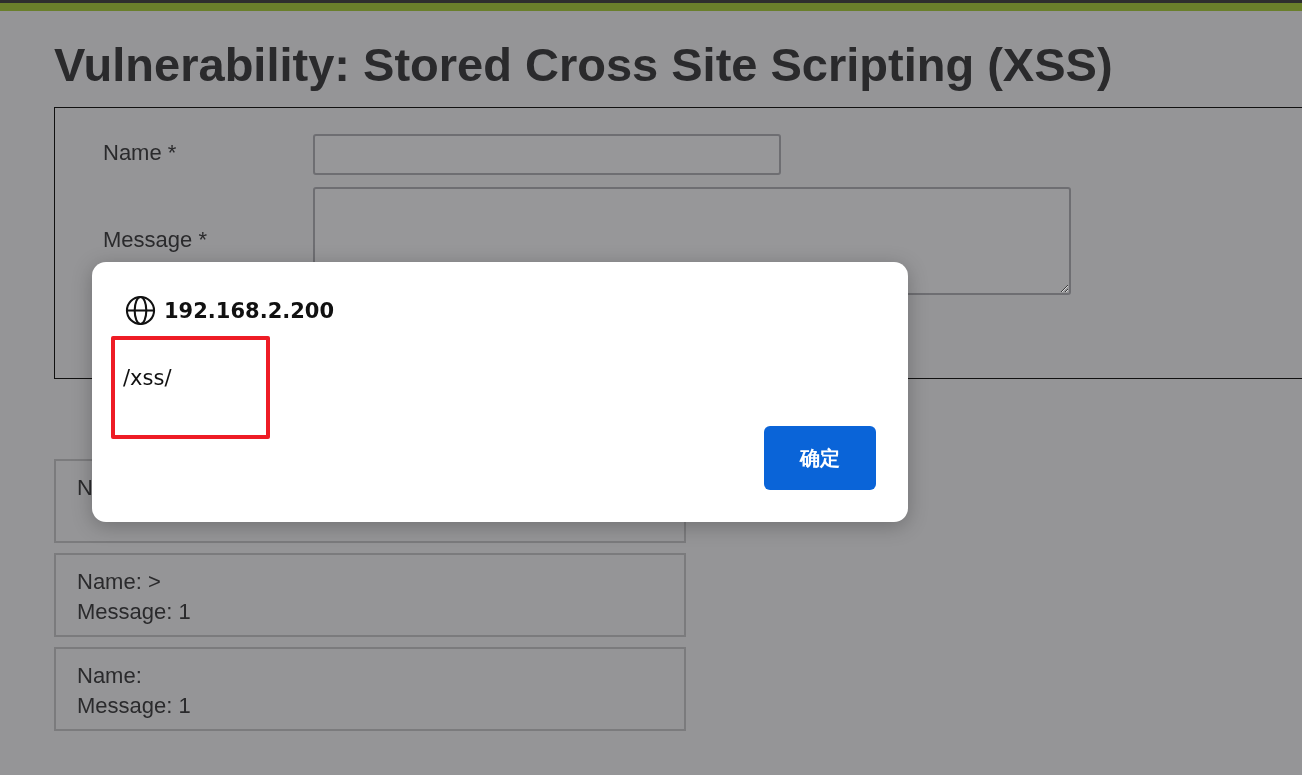 The image size is (1302, 775). I want to click on entry-name: N, so click(85, 488).